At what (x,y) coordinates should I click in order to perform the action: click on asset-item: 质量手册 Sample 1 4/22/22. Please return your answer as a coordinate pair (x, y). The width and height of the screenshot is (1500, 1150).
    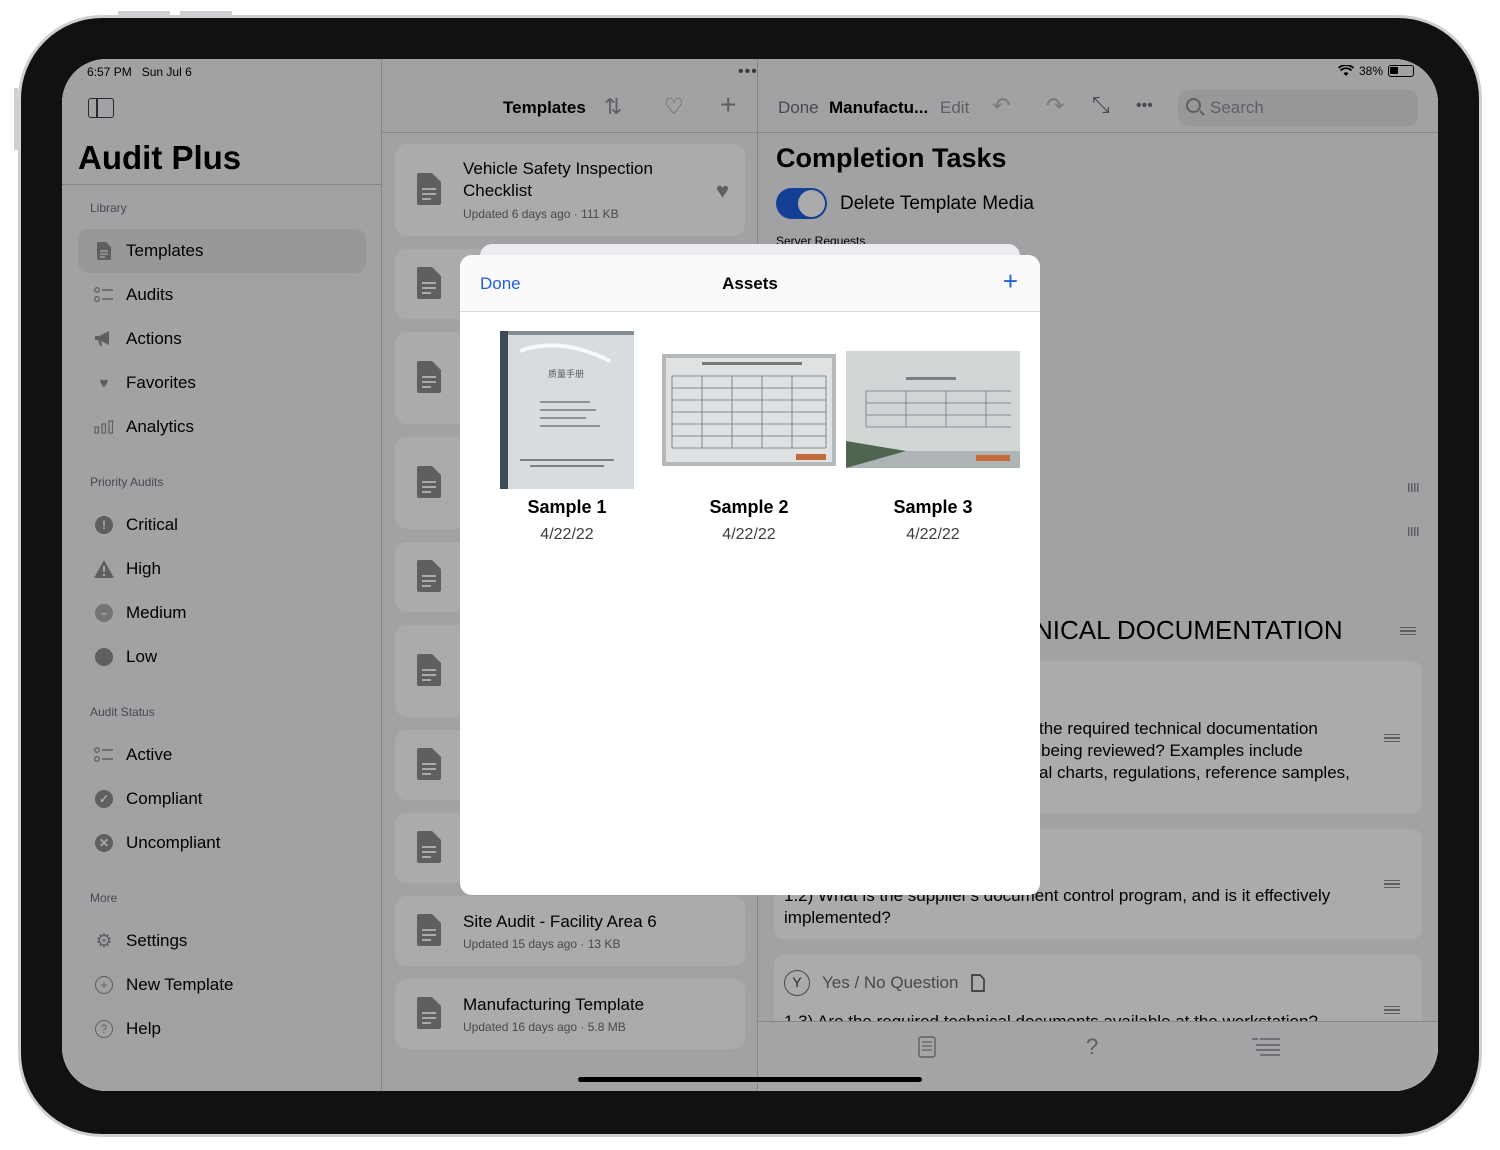
    Looking at the image, I should click on (567, 437).